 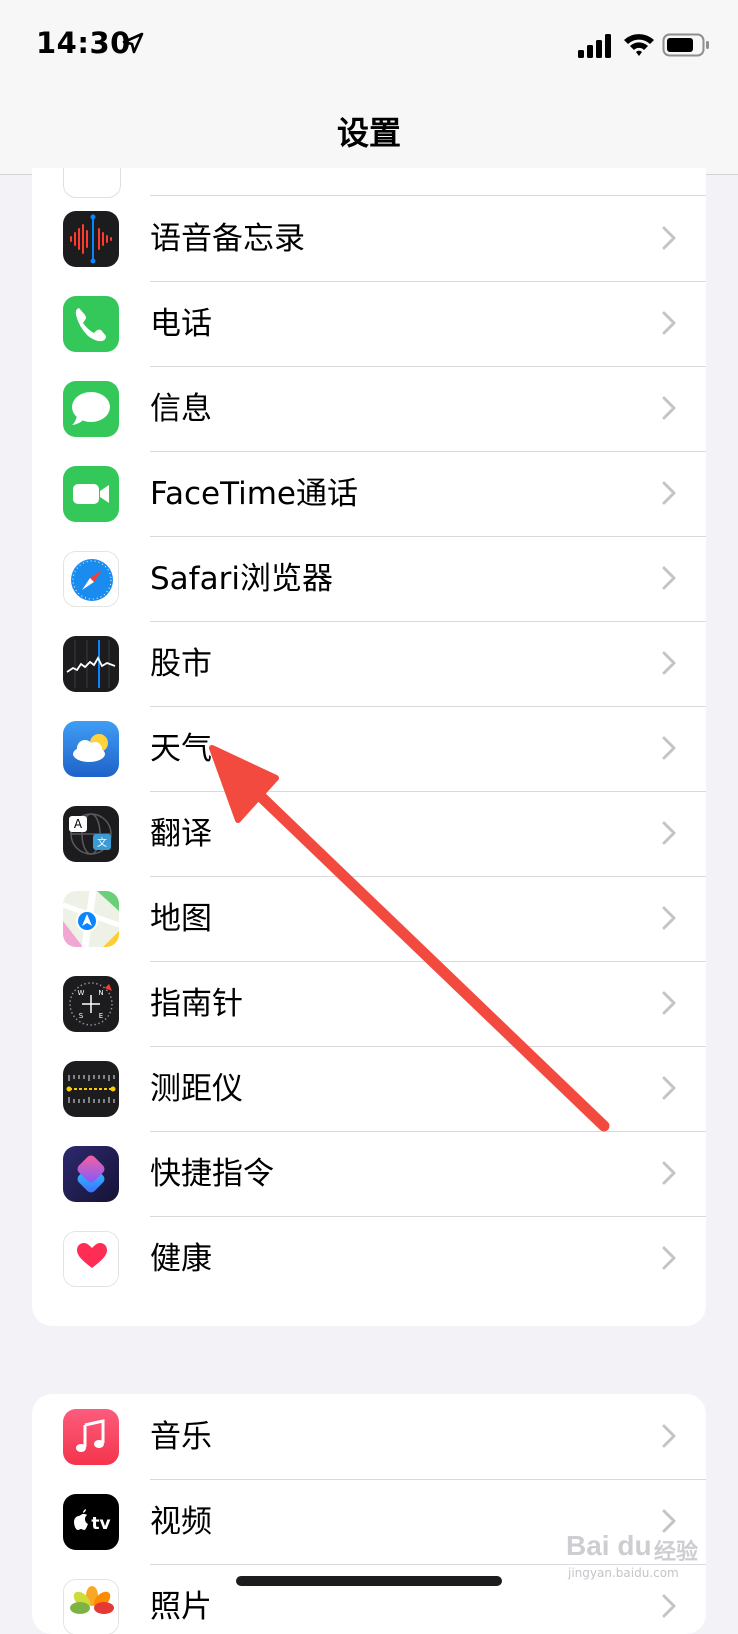 What do you see at coordinates (639, 45) in the screenshot?
I see `wifi-icon` at bounding box center [639, 45].